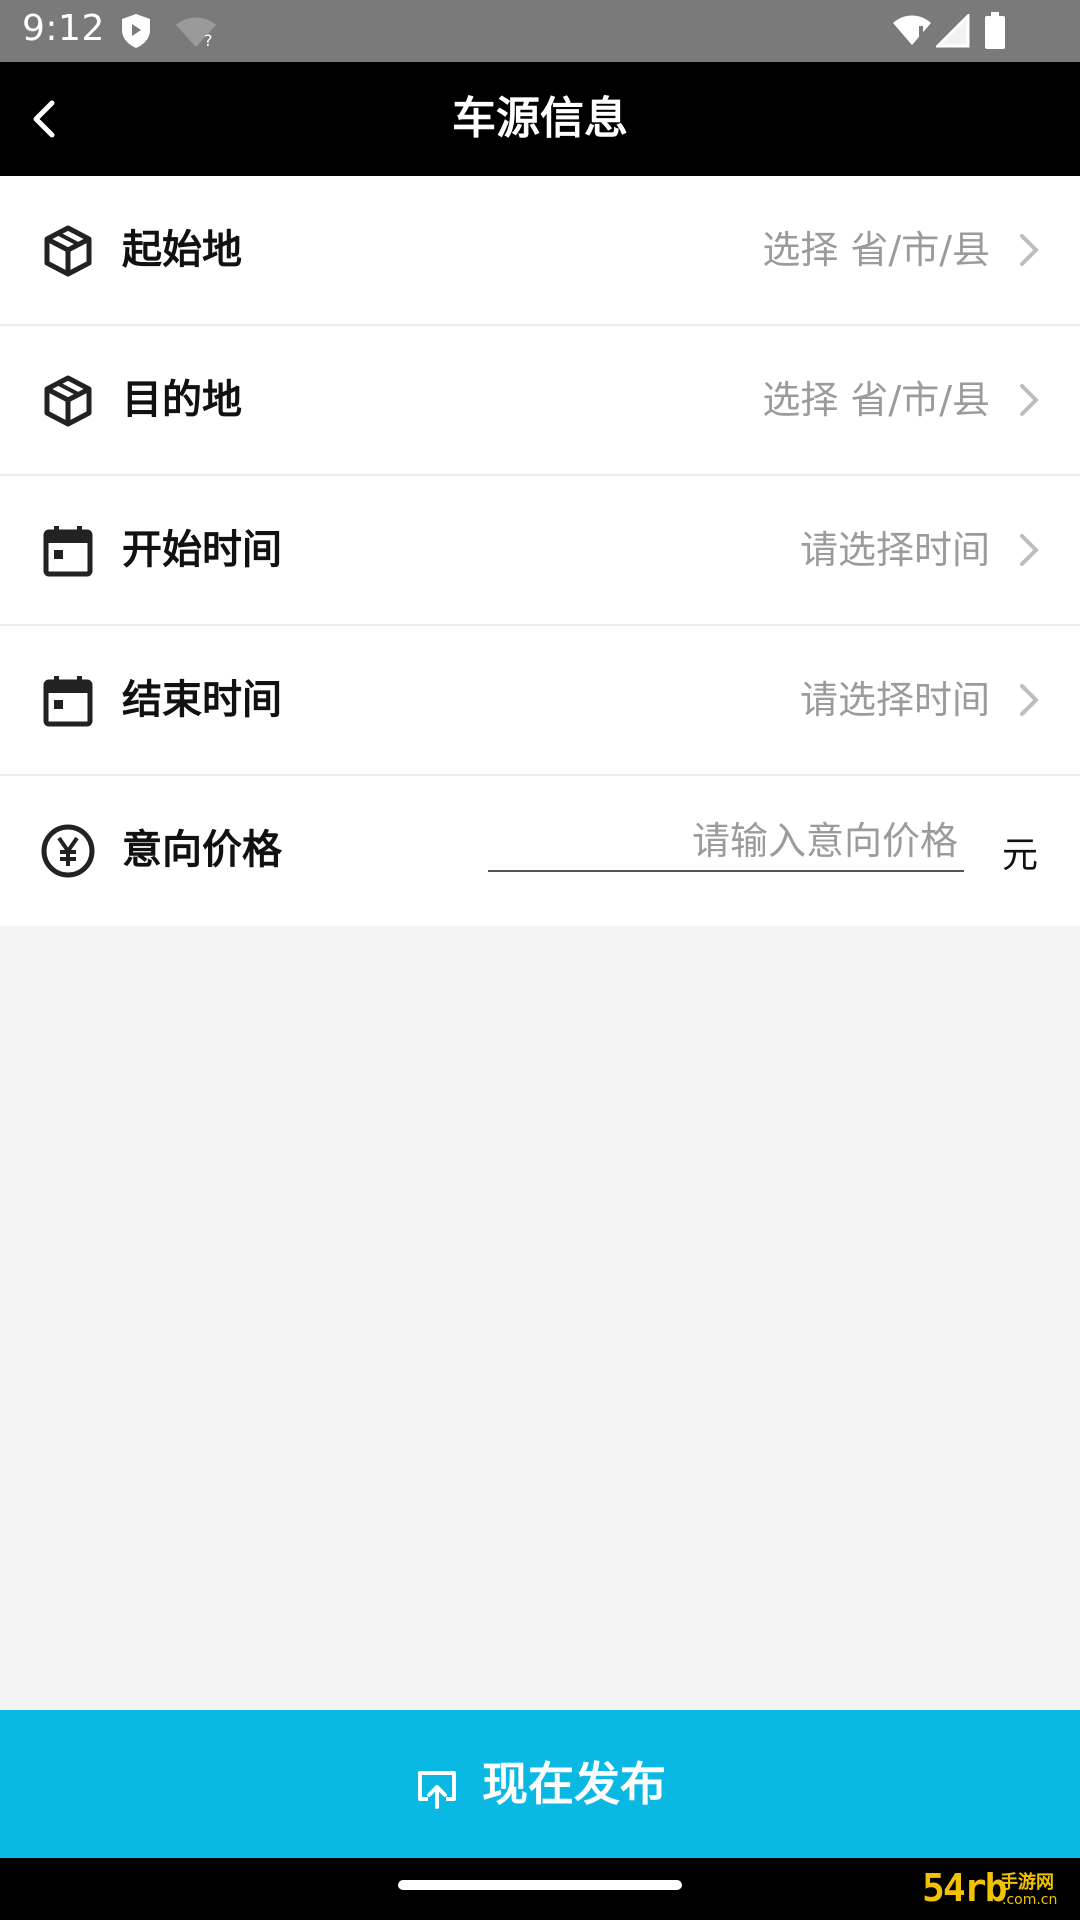 This screenshot has height=1920, width=1080. What do you see at coordinates (540, 401) in the screenshot?
I see `destination-row: 目的地 选择 省/市/县` at bounding box center [540, 401].